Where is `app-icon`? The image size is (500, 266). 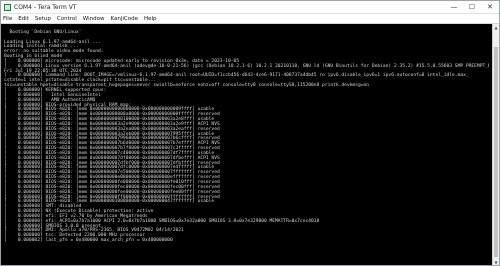
app-icon is located at coordinates (7, 7).